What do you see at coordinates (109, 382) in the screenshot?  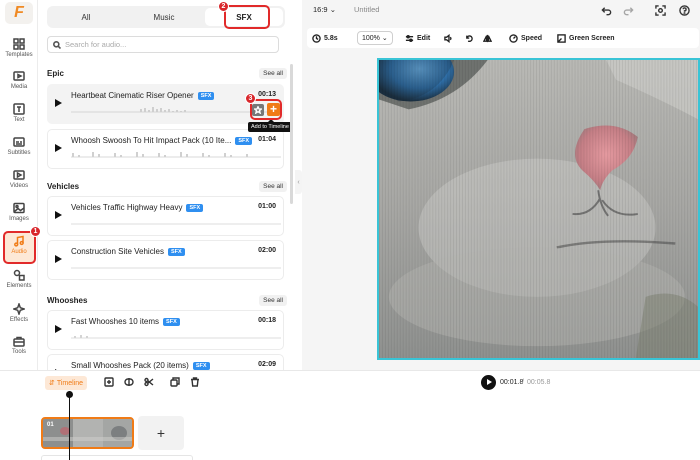 I see `add-track-icon` at bounding box center [109, 382].